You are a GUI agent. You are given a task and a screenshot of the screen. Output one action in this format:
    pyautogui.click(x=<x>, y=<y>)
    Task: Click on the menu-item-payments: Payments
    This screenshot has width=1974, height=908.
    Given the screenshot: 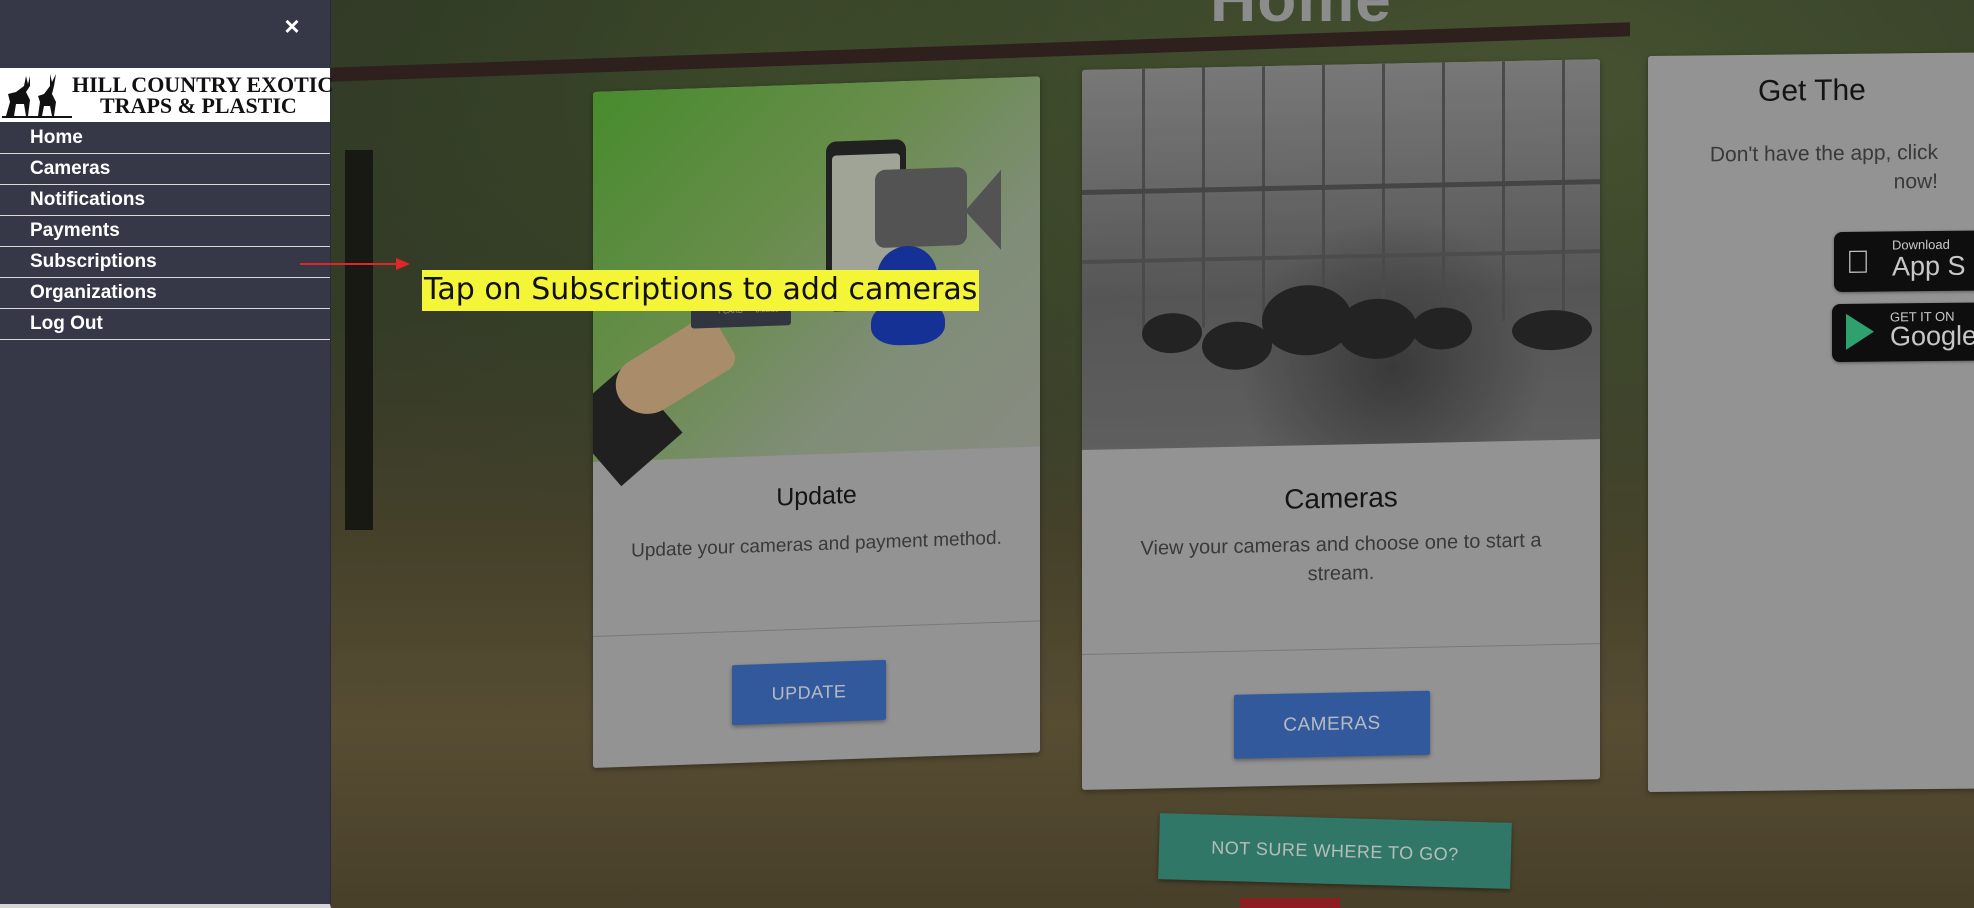 What is the action you would take?
    pyautogui.click(x=165, y=231)
    